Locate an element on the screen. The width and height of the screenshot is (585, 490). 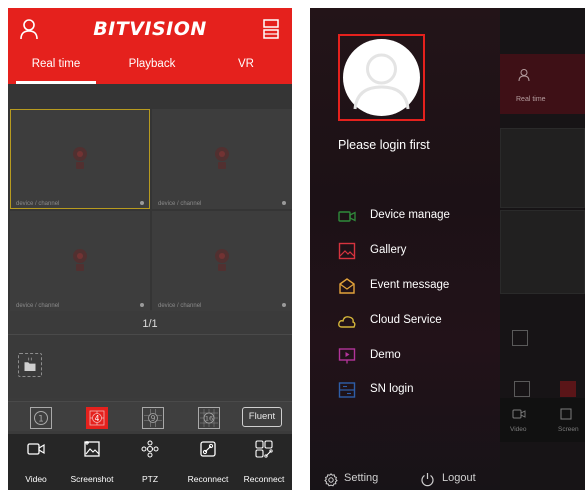
layout-9-icon: 9 is located at coordinates (153, 418).